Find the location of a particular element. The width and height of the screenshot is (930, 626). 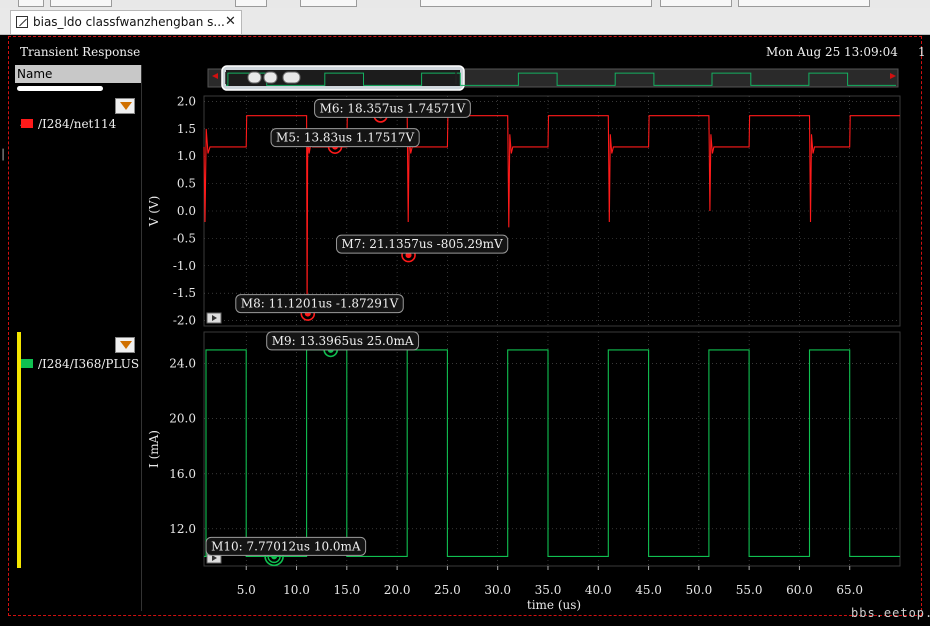

marker-label: M7: 21.1357us -805.29mV is located at coordinates (423, 244).